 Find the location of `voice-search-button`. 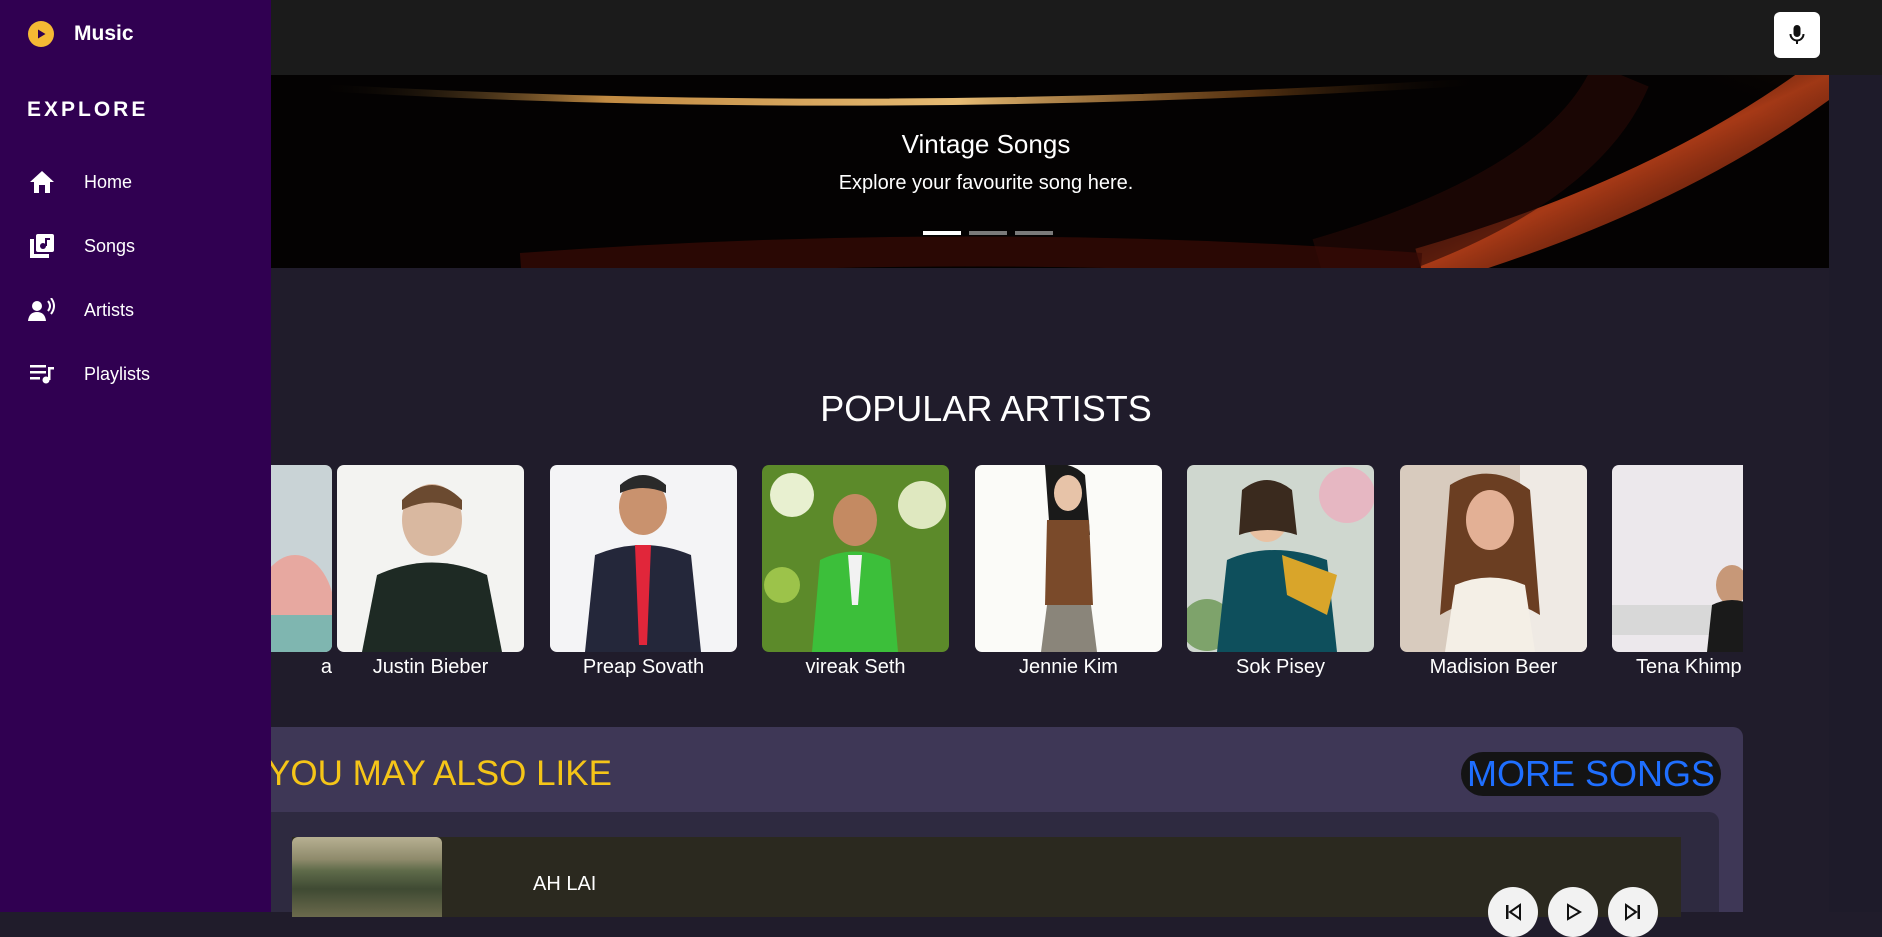

voice-search-button is located at coordinates (1797, 35).